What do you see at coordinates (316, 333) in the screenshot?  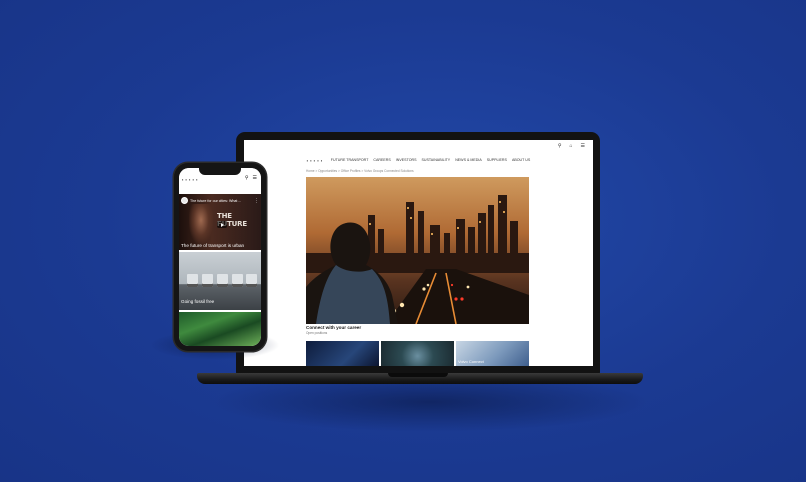 I see `hero-subtitle: Open positions` at bounding box center [316, 333].